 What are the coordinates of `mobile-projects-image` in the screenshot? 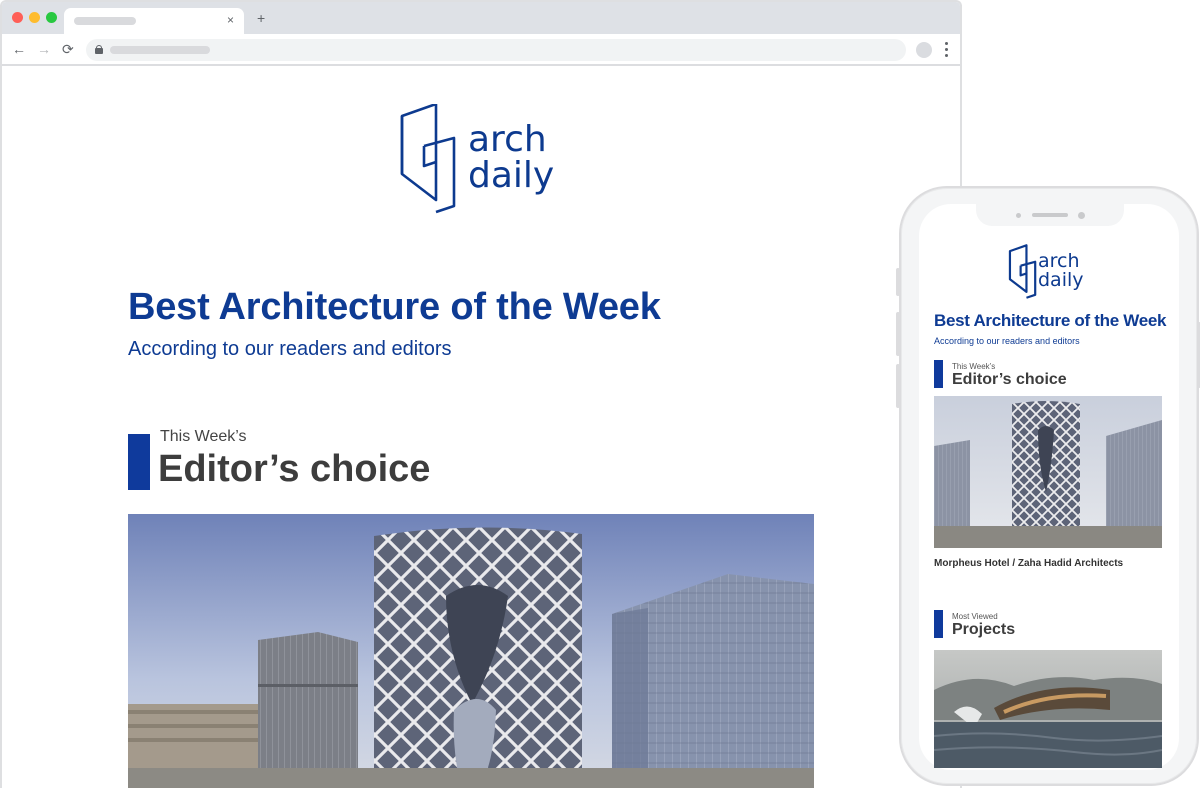 It's located at (1048, 709).